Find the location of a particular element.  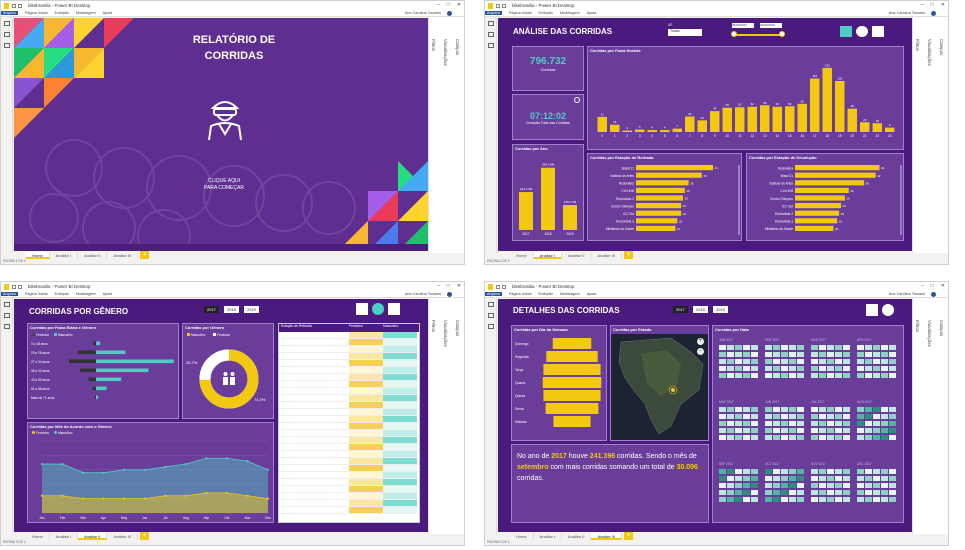

date-to-input: 30/06/2019 is located at coordinates (771, 25).